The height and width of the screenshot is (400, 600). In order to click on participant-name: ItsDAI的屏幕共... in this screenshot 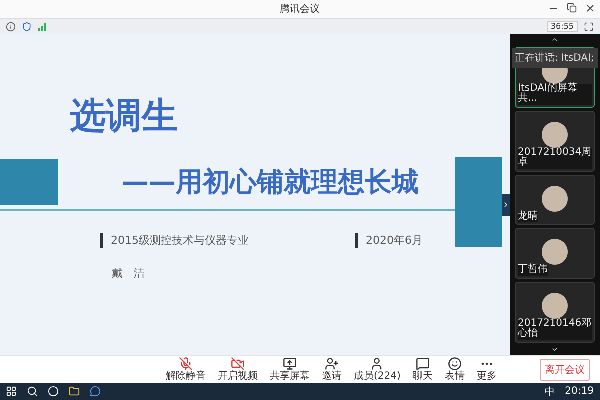, I will do `click(555, 94)`.